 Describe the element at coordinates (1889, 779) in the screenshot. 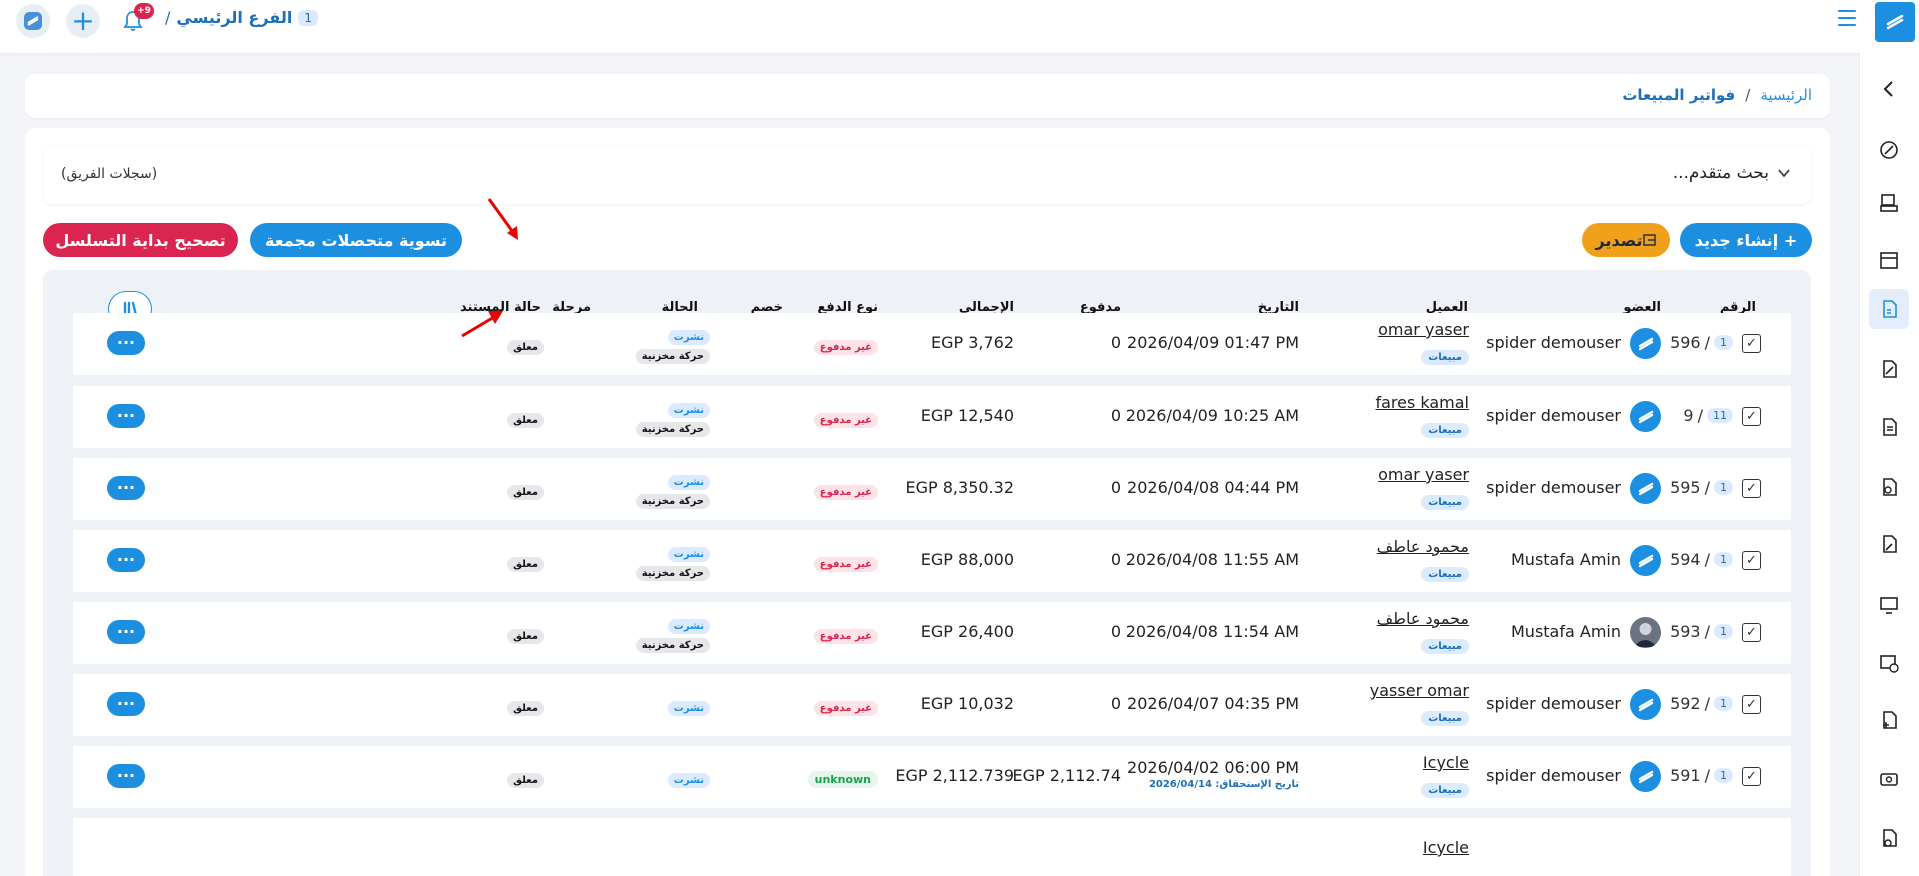

I see `cash-icon` at that location.